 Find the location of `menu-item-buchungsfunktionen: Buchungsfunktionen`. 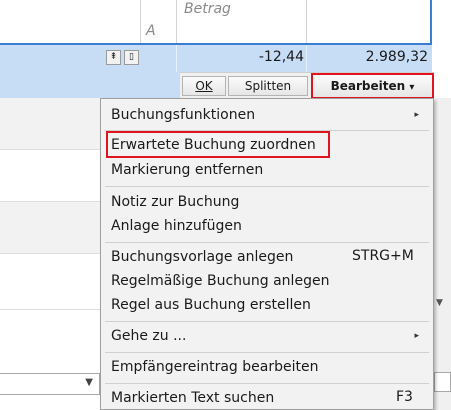

menu-item-buchungsfunktionen: Buchungsfunktionen is located at coordinates (183, 115).